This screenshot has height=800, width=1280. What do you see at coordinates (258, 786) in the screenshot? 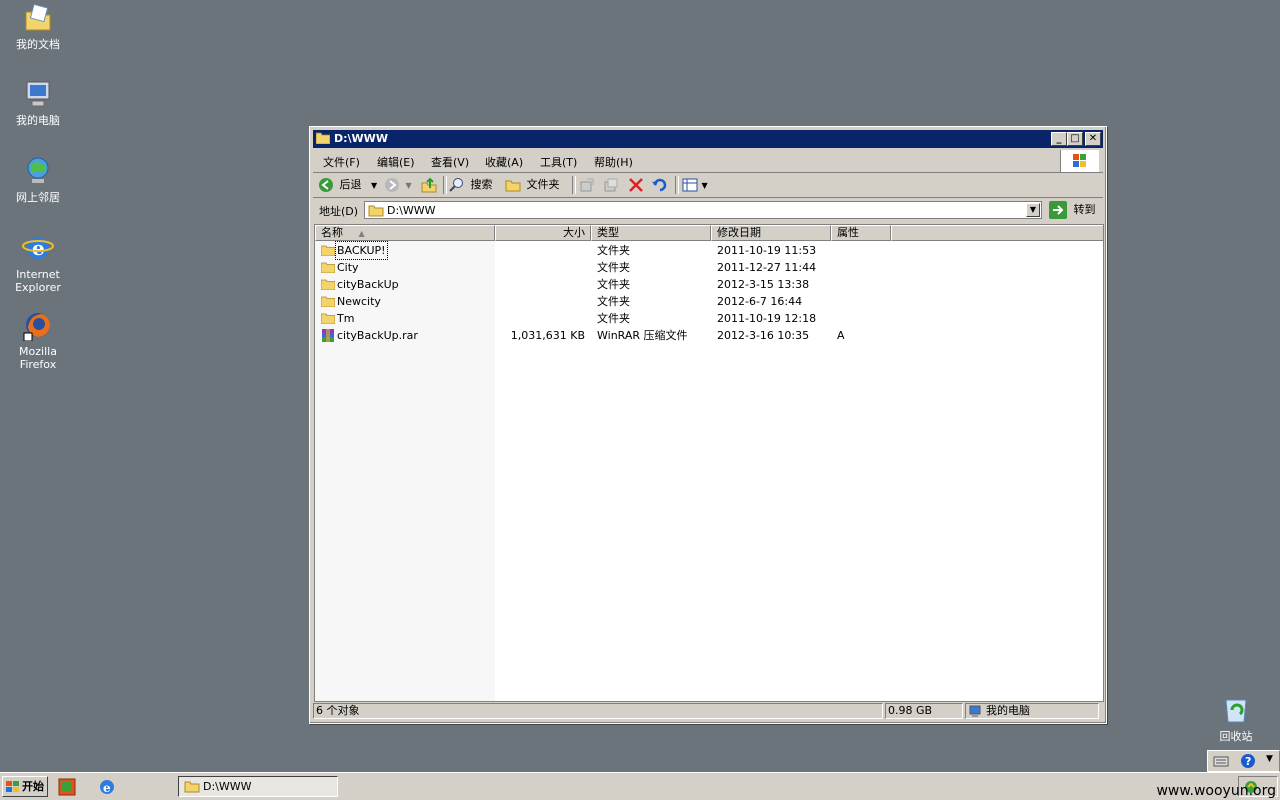
I see `taskbar-window-button: D:\WWW` at bounding box center [258, 786].